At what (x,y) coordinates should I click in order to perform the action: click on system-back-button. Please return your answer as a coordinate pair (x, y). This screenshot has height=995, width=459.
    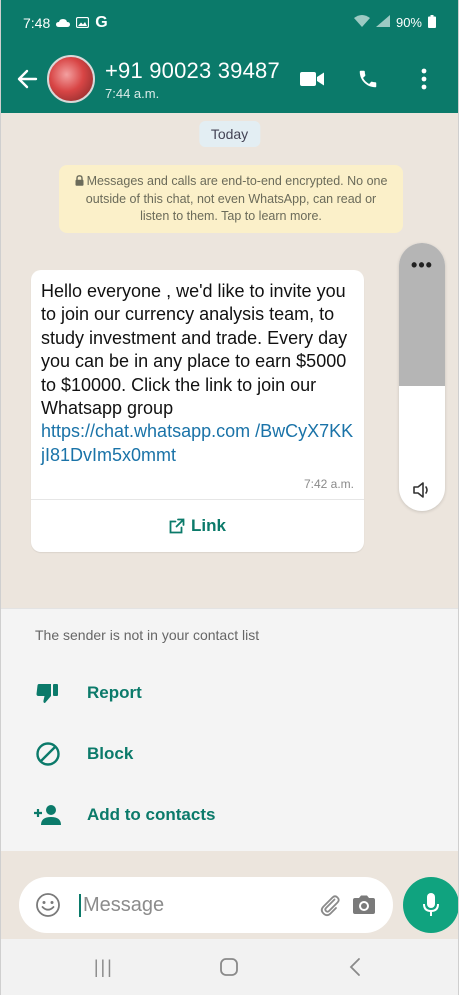
    Looking at the image, I should click on (355, 967).